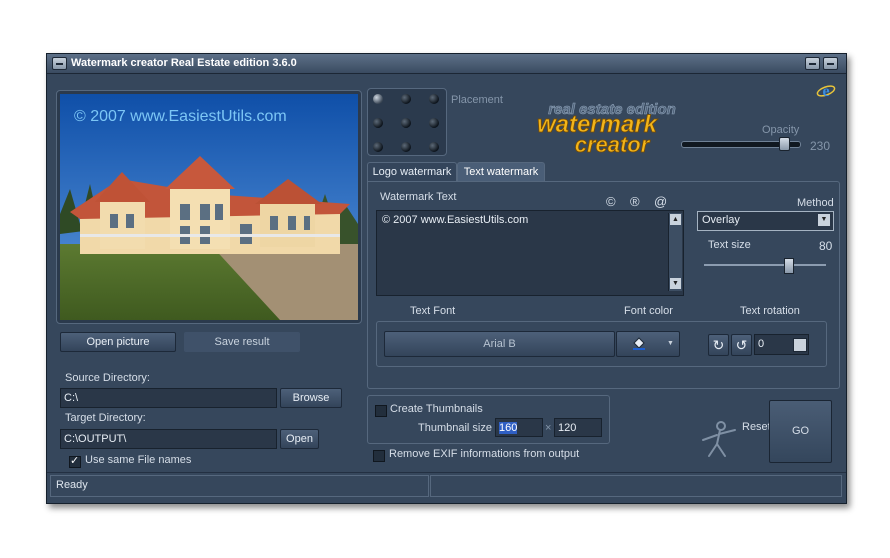  Describe the element at coordinates (675, 219) in the screenshot. I see `scroll-up-arrow-icon: ▲` at that location.